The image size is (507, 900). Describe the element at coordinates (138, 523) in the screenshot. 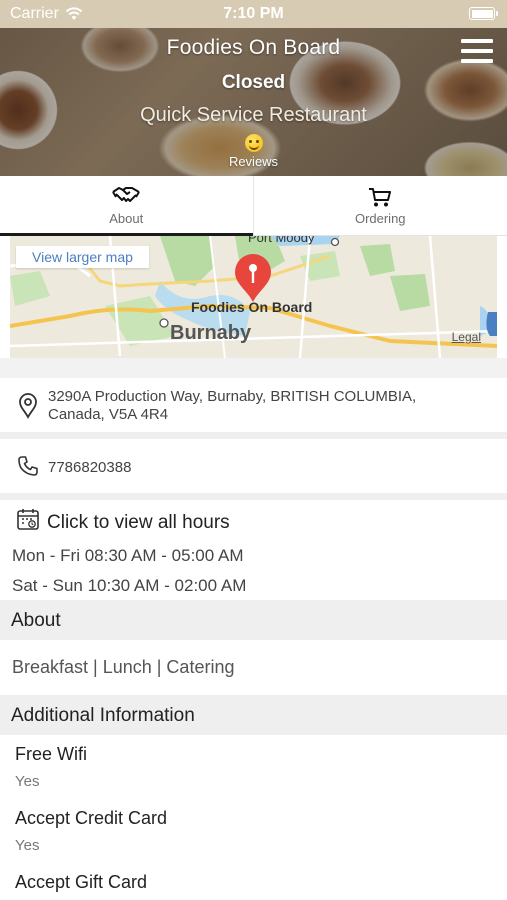

I see `view-all-hours-link: Click to view all hours` at that location.